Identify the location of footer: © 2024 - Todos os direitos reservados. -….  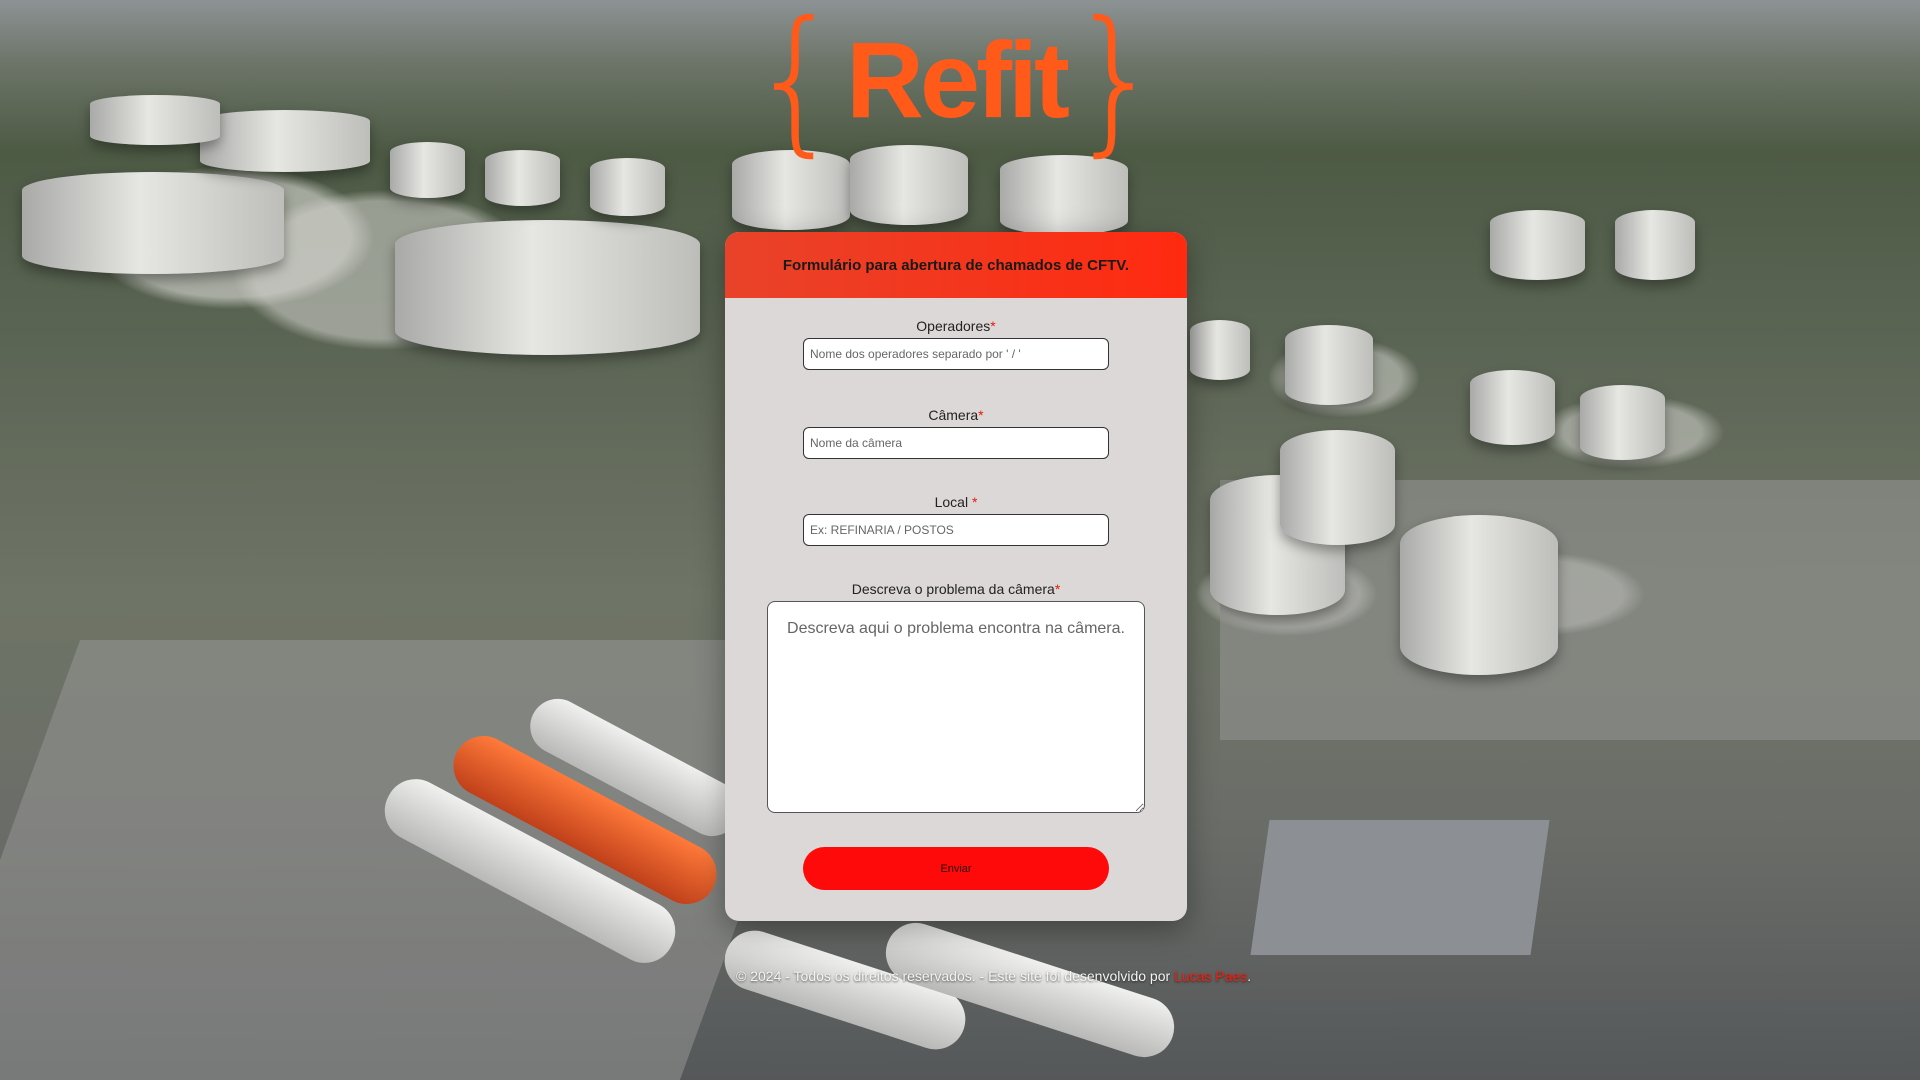
(993, 976).